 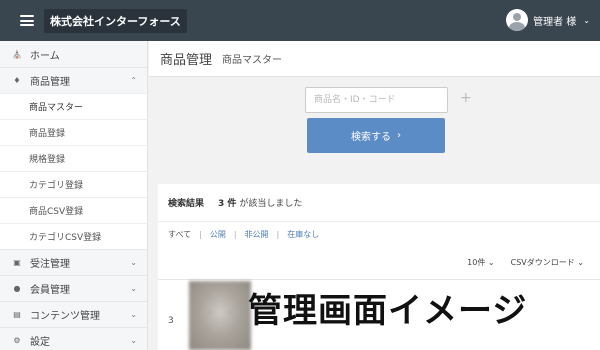 What do you see at coordinates (186, 204) in the screenshot?
I see `results-label: 検索結果` at bounding box center [186, 204].